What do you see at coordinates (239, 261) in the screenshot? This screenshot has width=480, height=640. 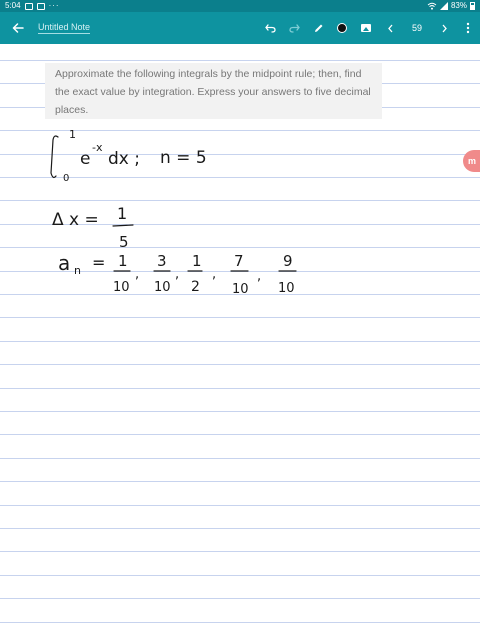 I see `fraction-numerator: 7` at bounding box center [239, 261].